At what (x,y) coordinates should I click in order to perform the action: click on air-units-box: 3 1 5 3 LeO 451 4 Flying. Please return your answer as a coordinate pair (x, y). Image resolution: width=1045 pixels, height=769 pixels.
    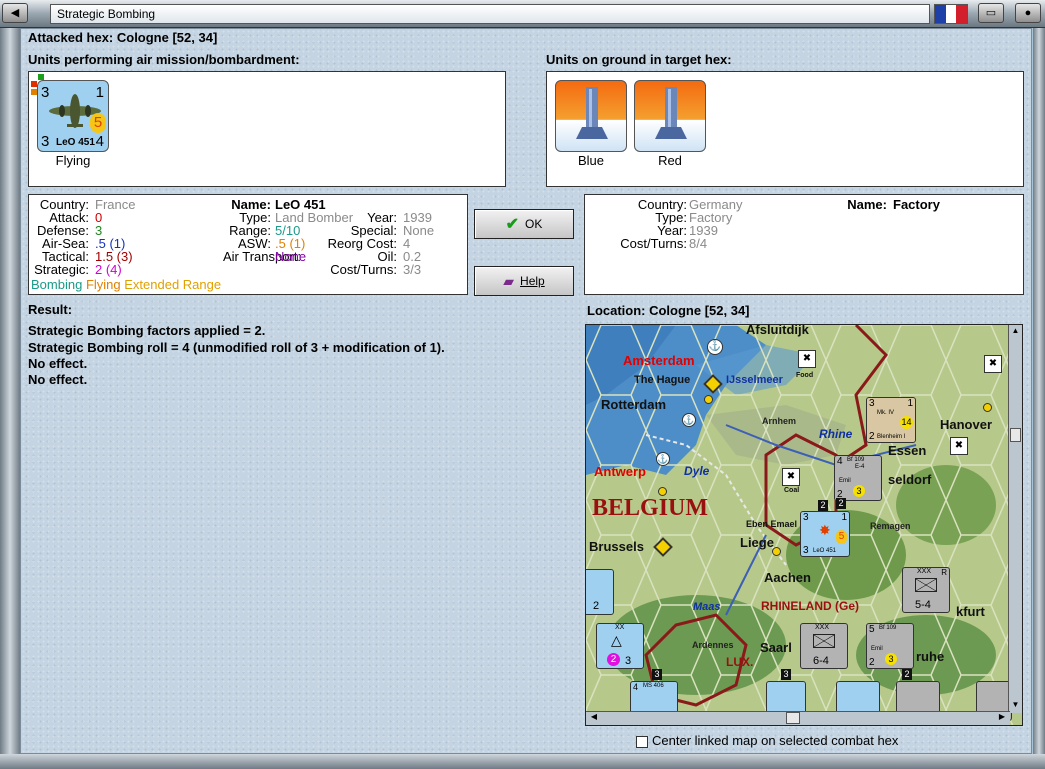
    Looking at the image, I should click on (267, 129).